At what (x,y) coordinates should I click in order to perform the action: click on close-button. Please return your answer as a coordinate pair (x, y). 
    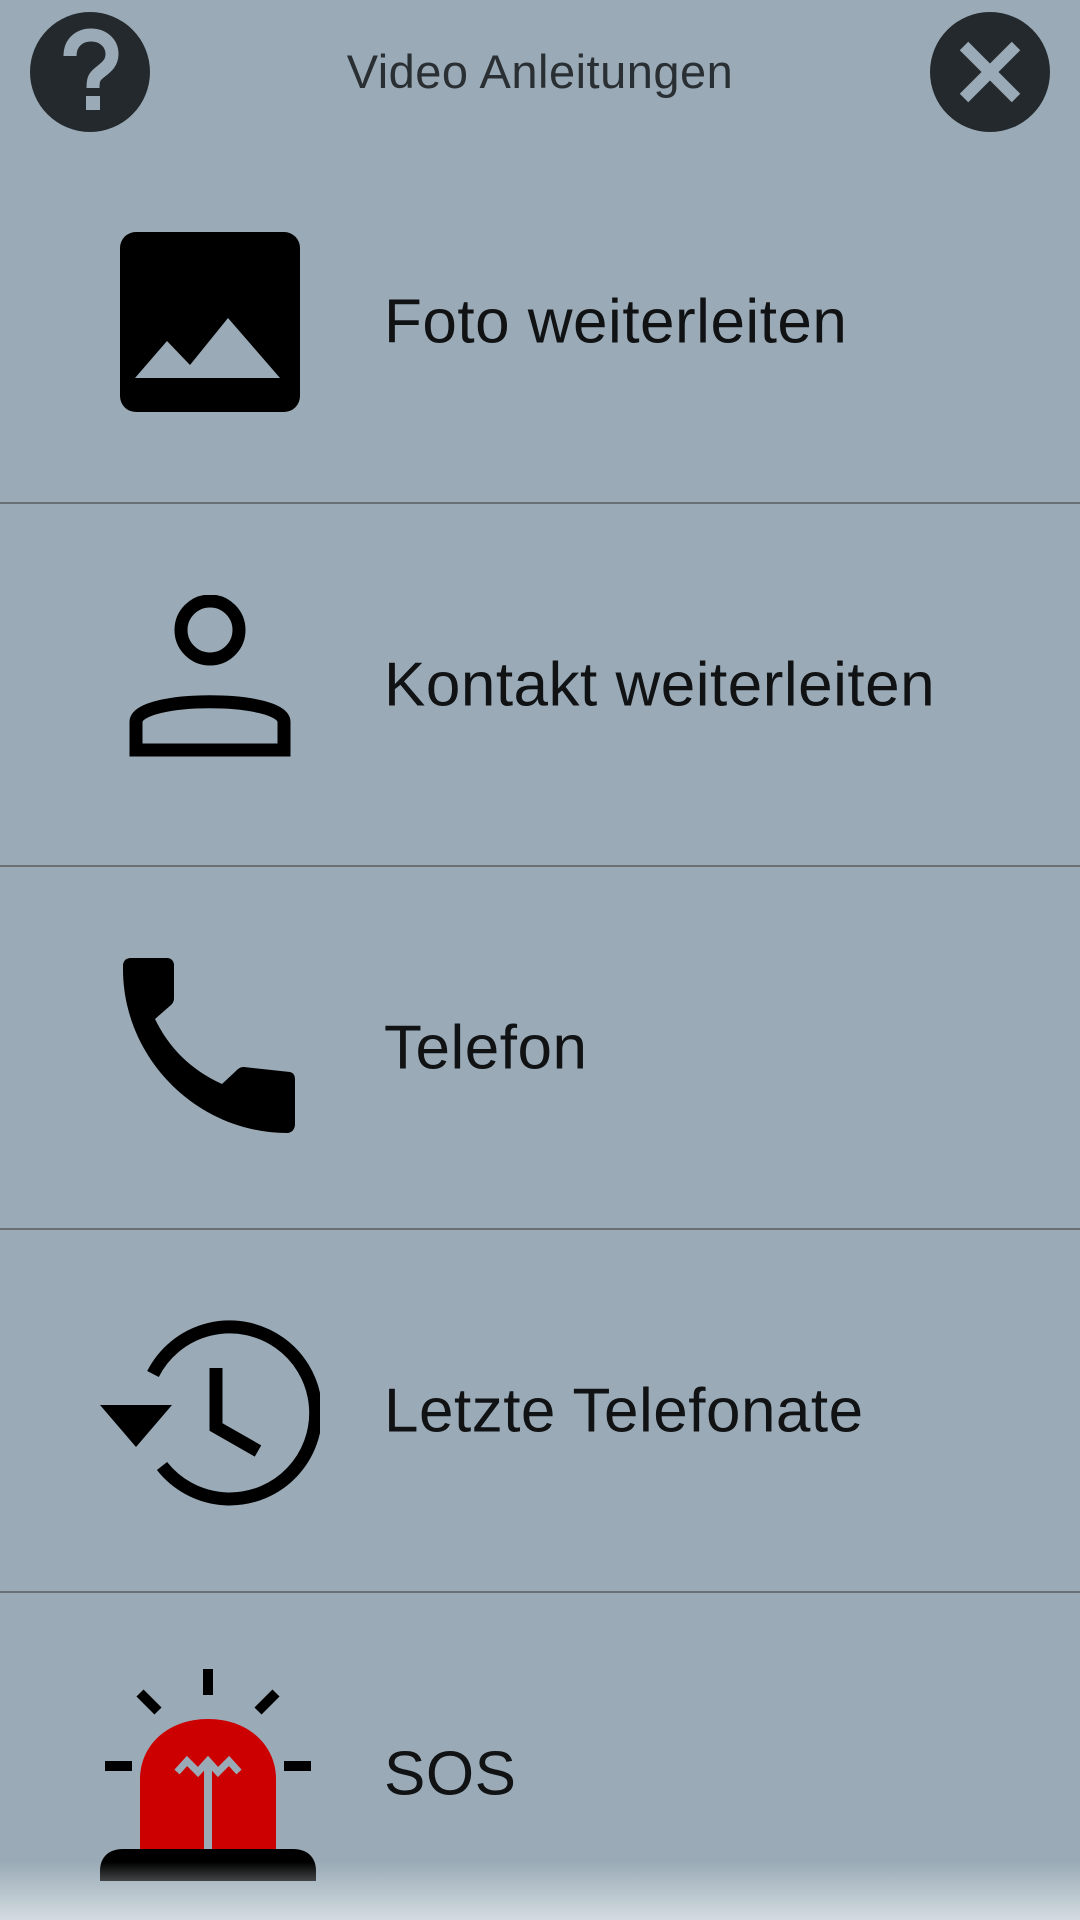
    Looking at the image, I should click on (990, 72).